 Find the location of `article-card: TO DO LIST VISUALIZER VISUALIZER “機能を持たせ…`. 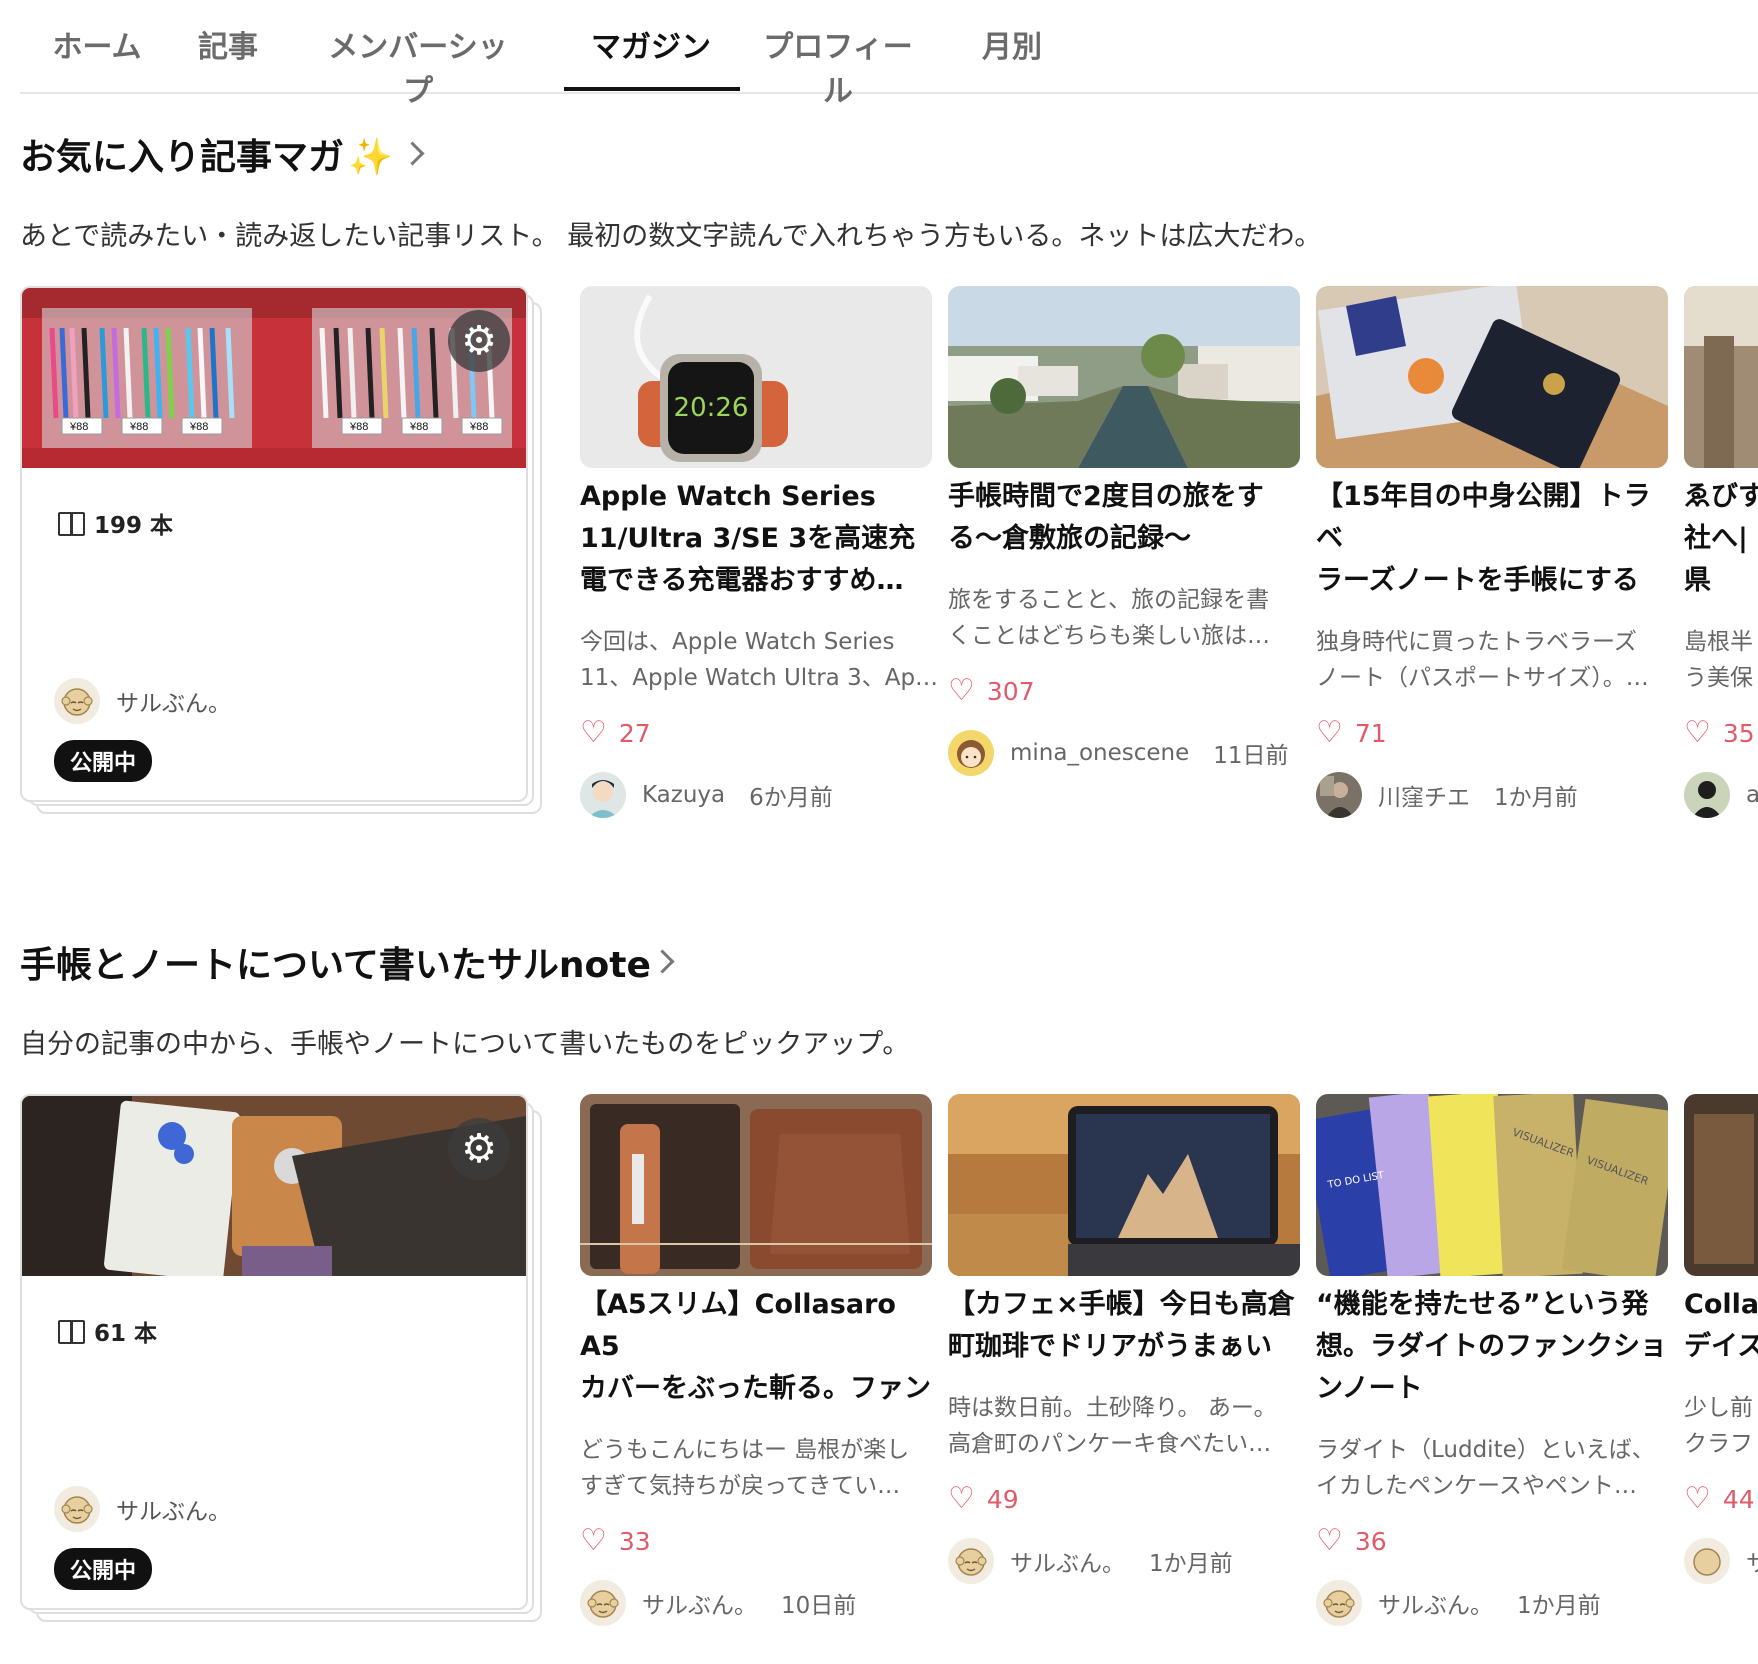

article-card: TO DO LIST VISUALIZER VISUALIZER “機能を持たせ… is located at coordinates (1492, 1364).